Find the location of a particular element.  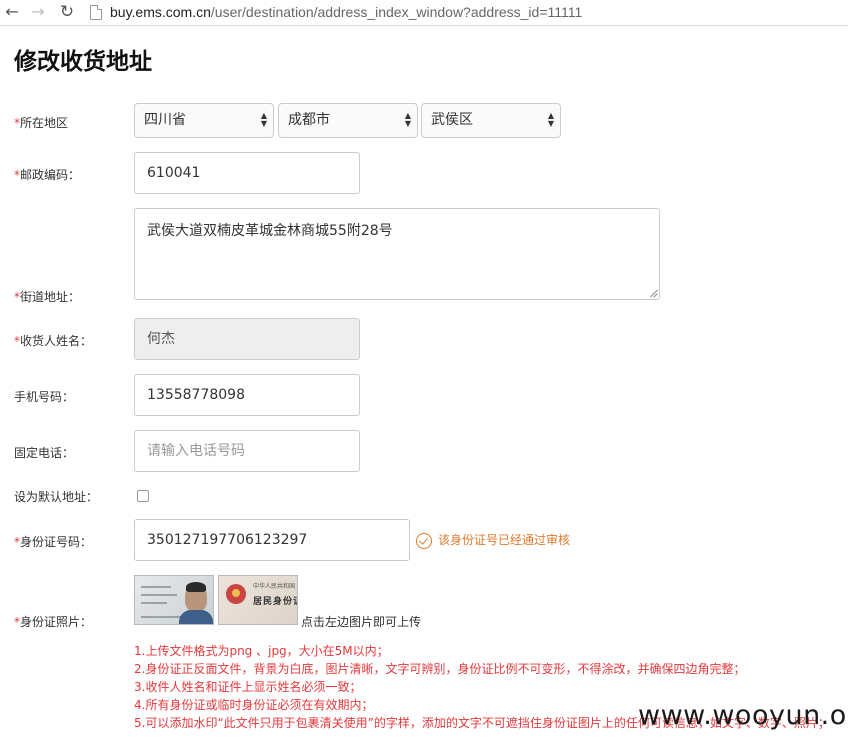

mobile-input: 13558778098 is located at coordinates (247, 395).